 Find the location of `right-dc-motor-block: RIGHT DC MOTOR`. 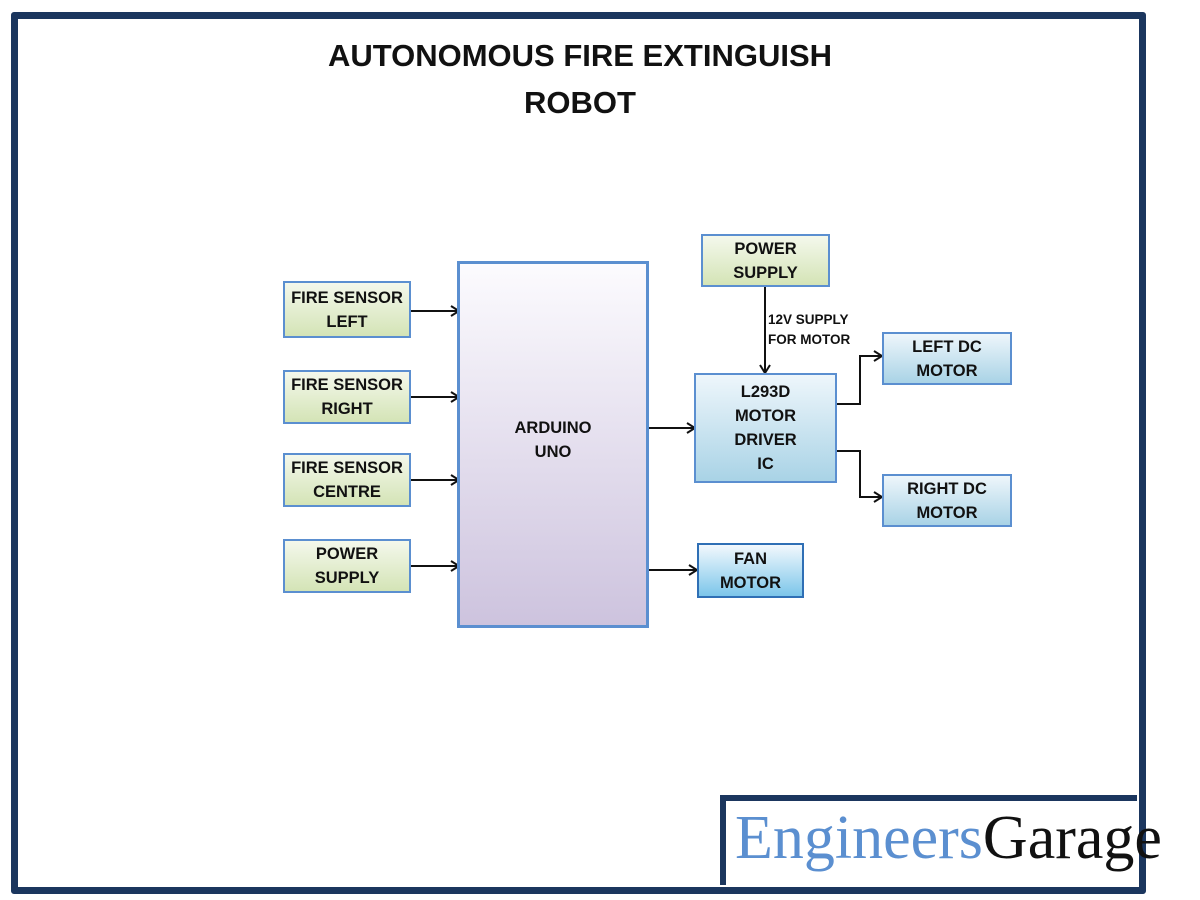

right-dc-motor-block: RIGHT DC MOTOR is located at coordinates (947, 500).